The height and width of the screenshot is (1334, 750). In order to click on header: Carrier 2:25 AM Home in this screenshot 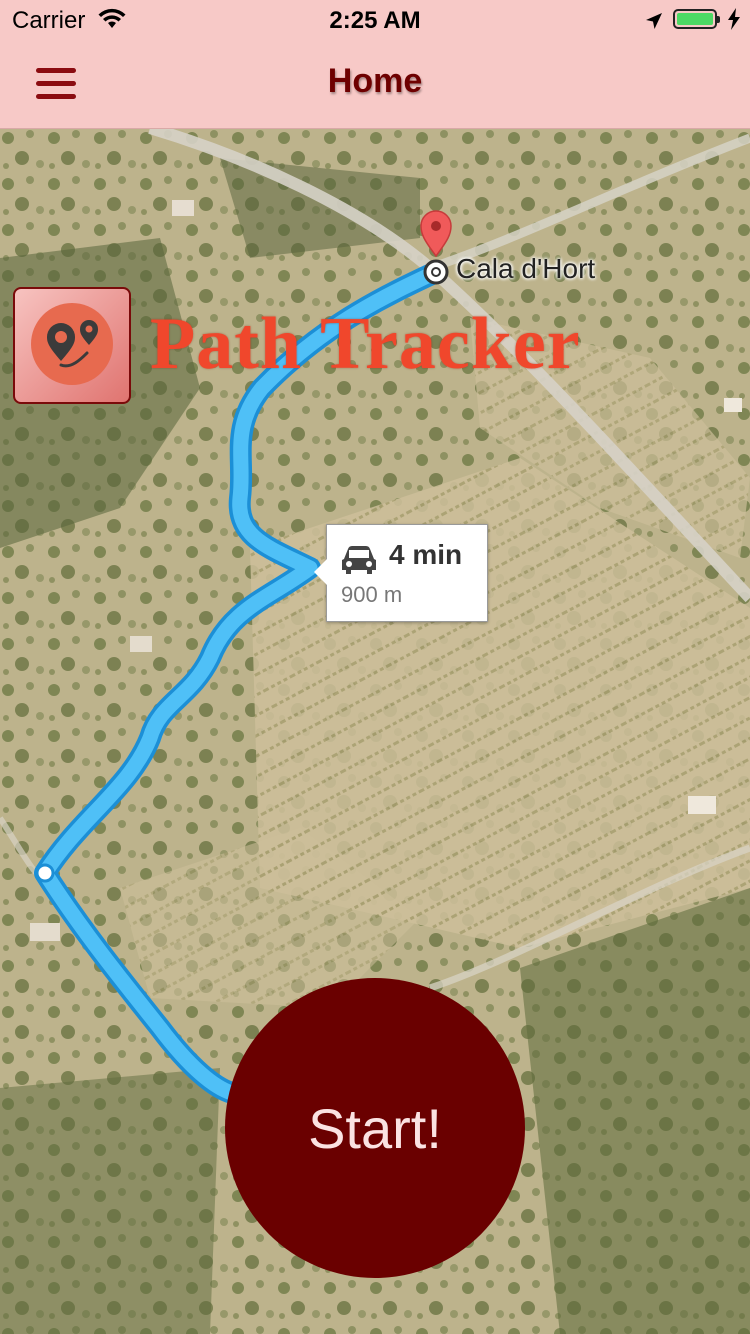, I will do `click(375, 64)`.